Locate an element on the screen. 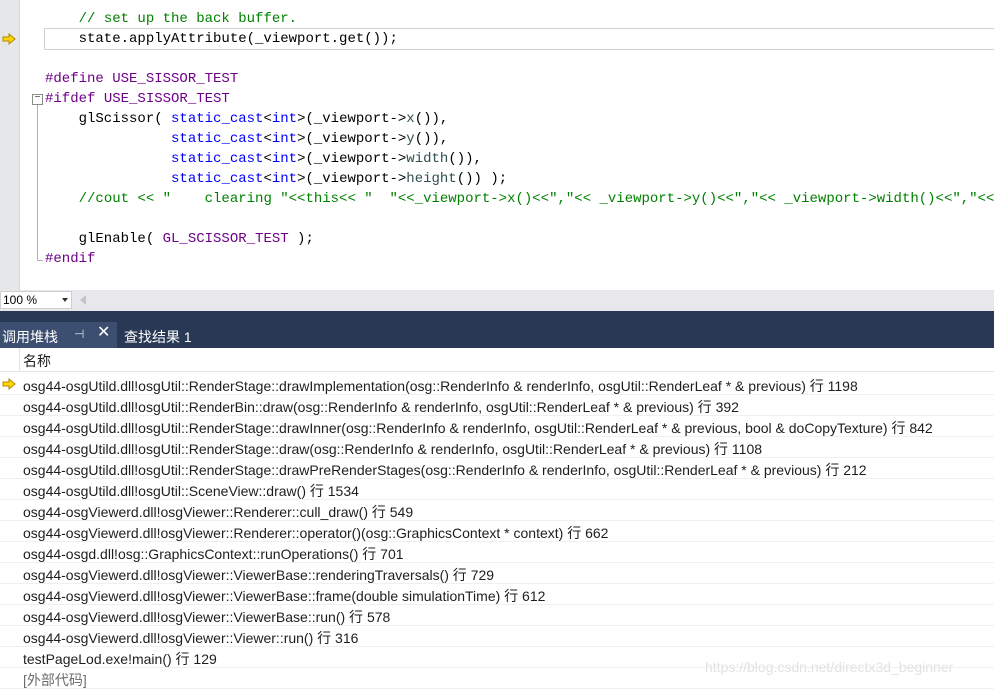 The width and height of the screenshot is (994, 690). code-token: state.applyAttribute(_viewport.get()); is located at coordinates (221, 39).